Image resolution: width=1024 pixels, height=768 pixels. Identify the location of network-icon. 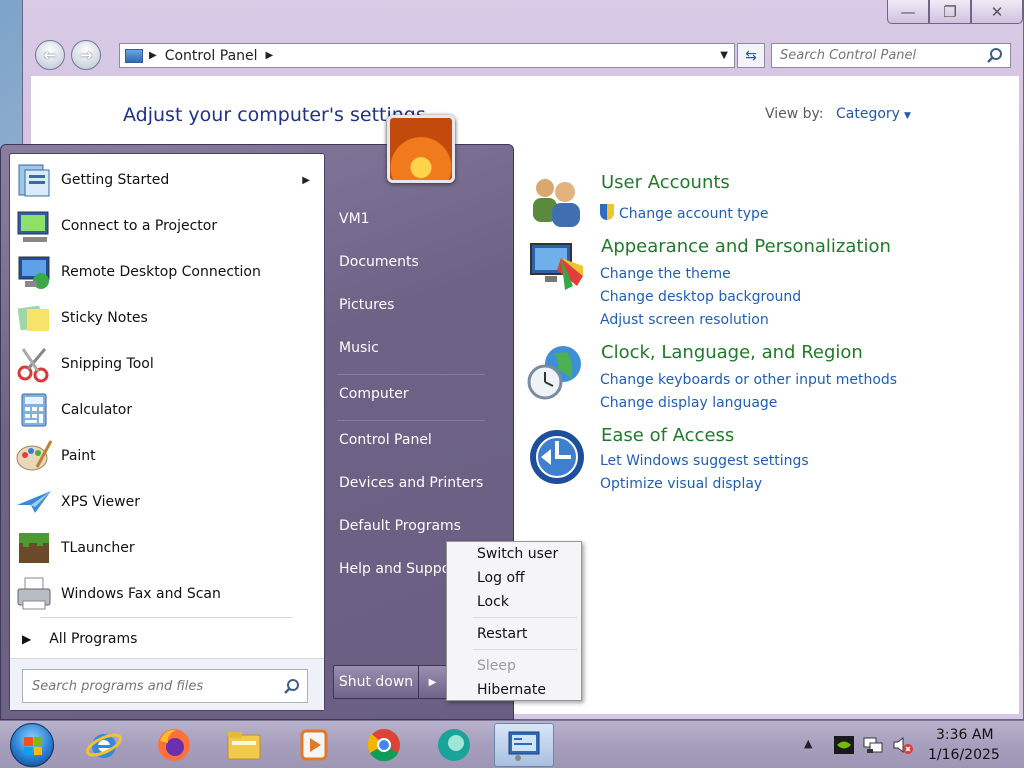
(873, 745).